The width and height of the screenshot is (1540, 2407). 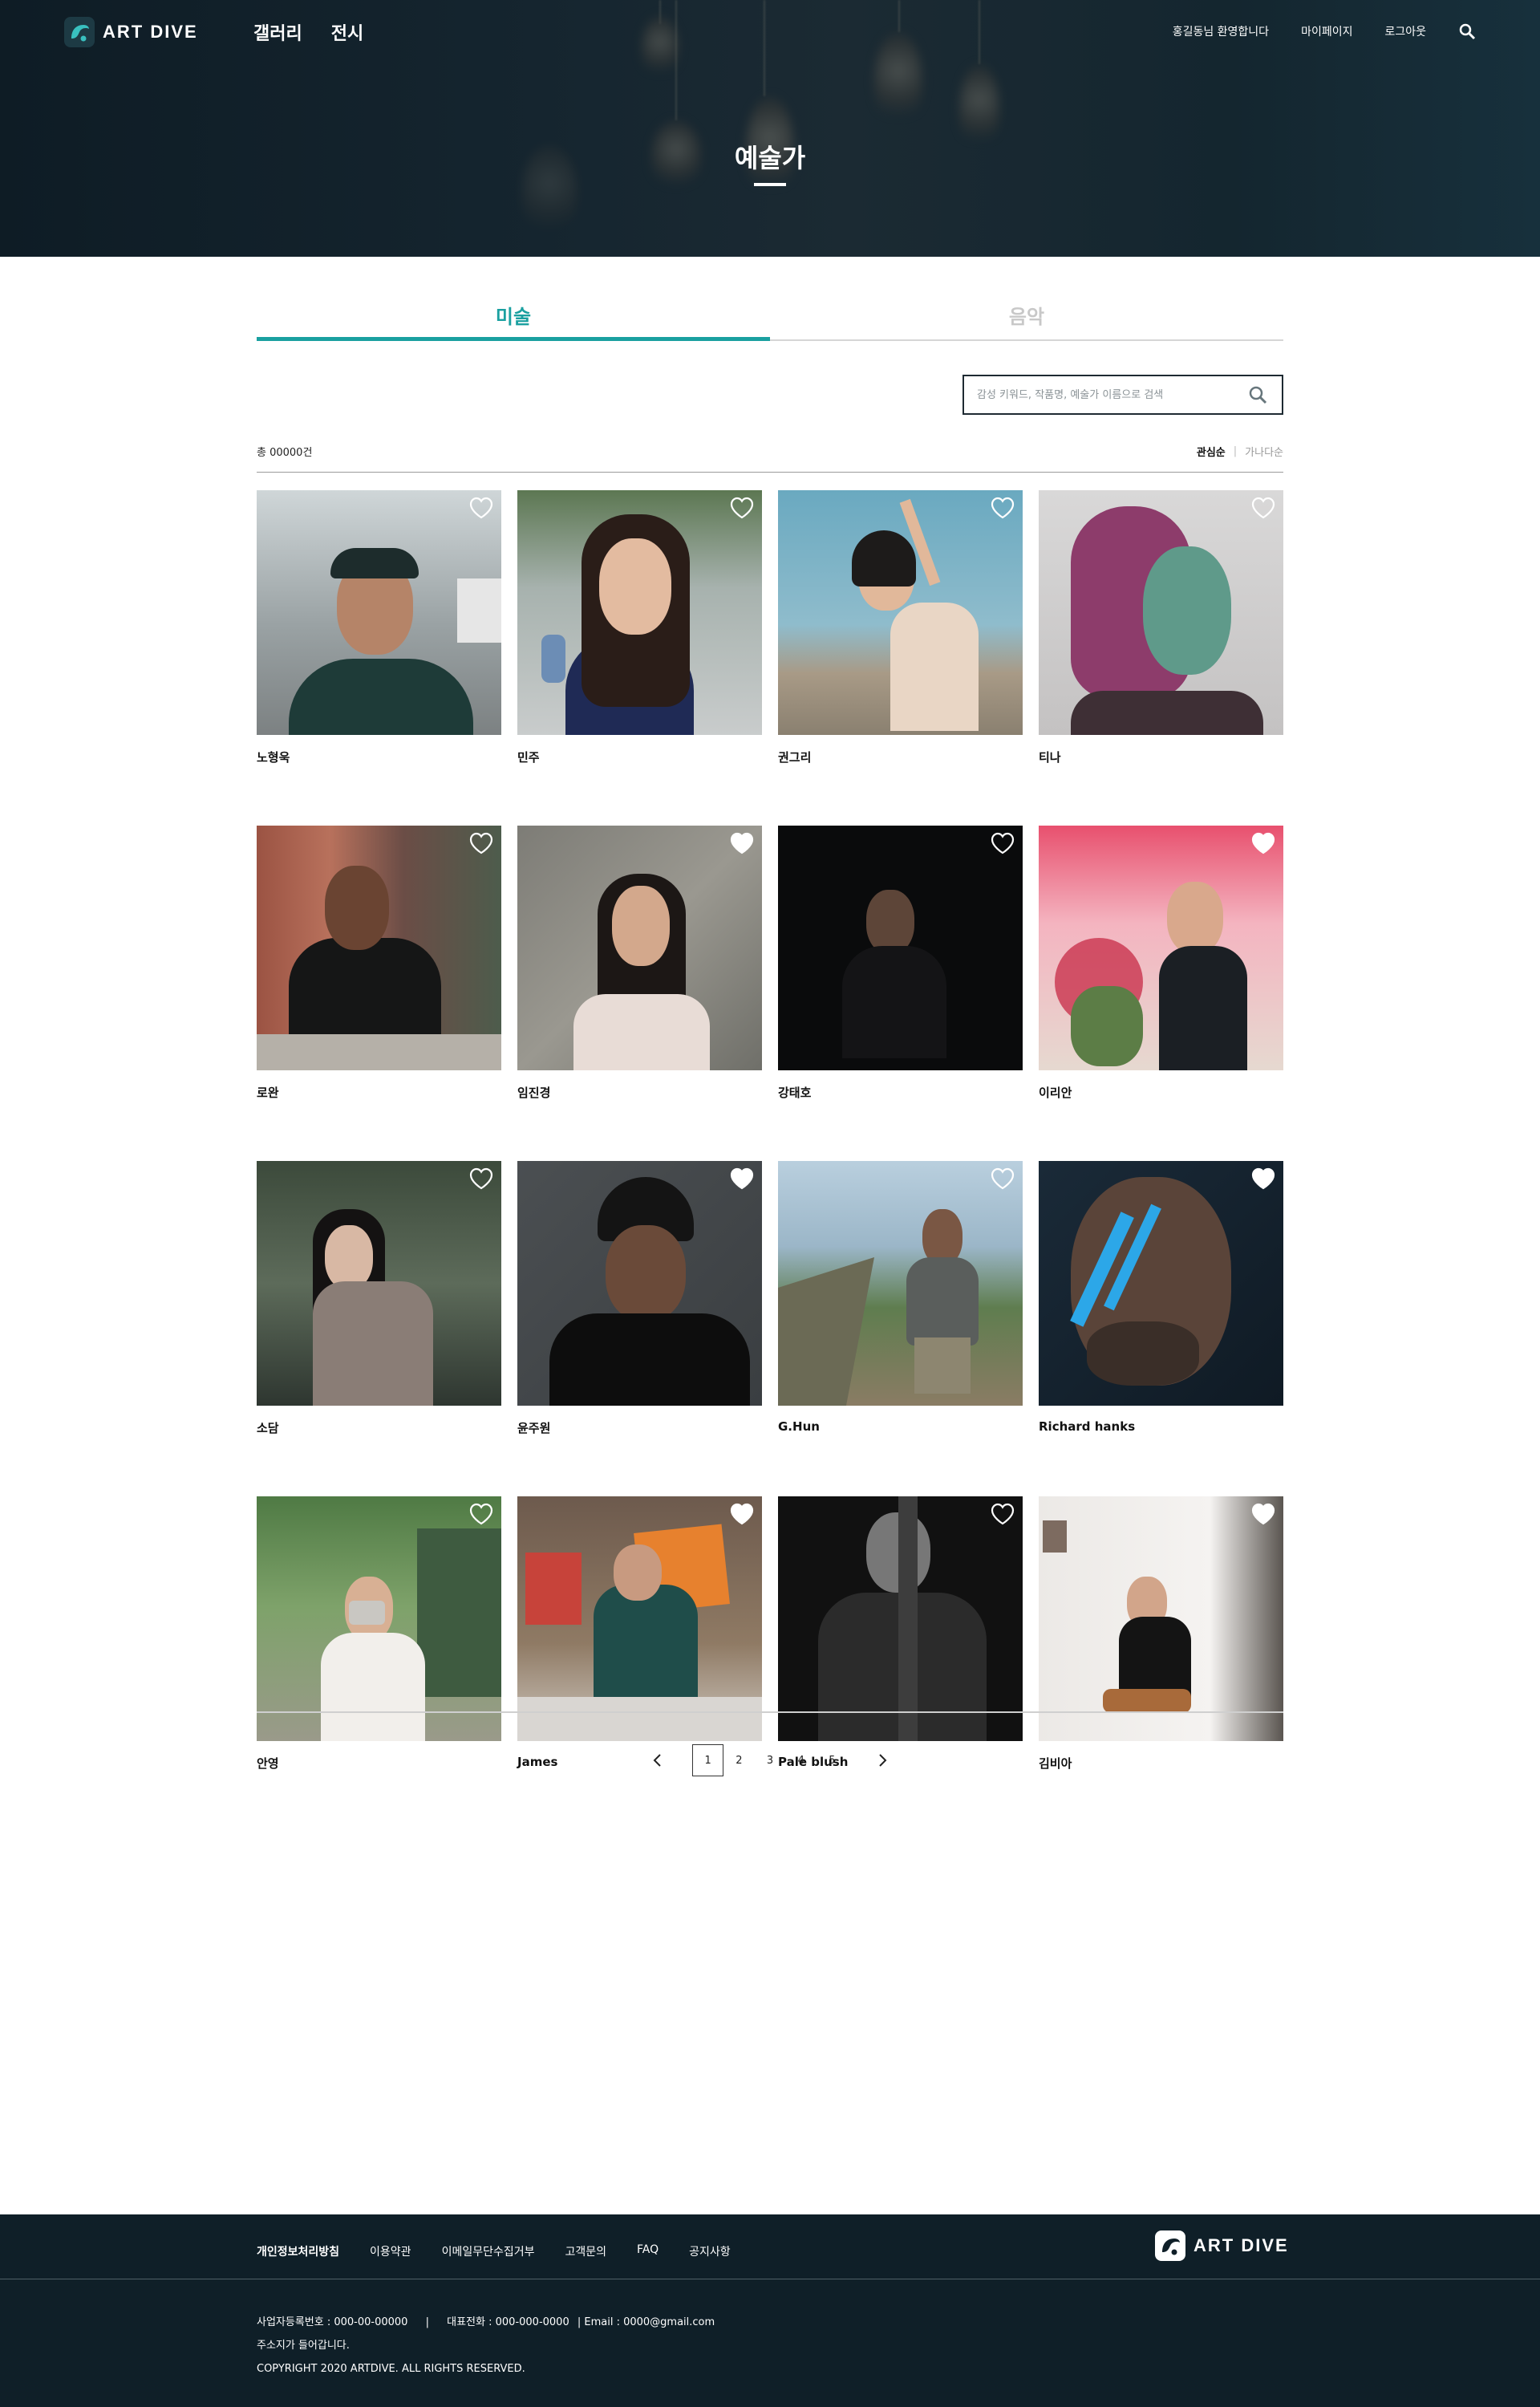 I want to click on artist-name: 노형욱, so click(x=273, y=757).